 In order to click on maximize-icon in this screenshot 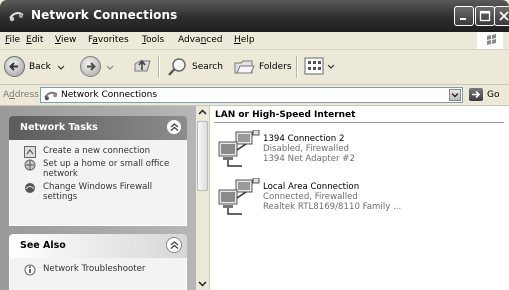, I will do `click(485, 16)`.